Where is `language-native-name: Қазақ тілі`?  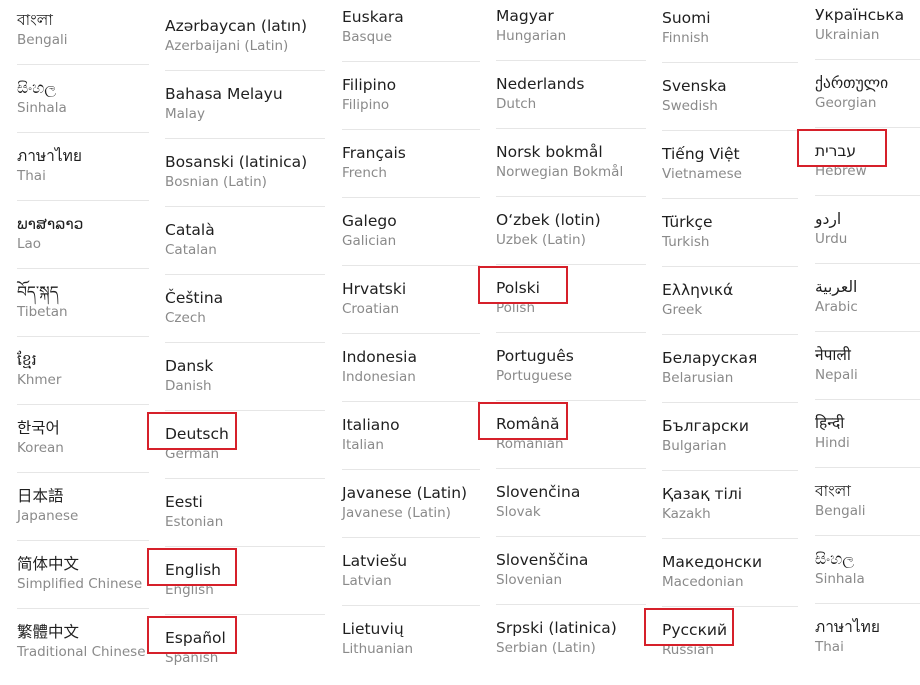 language-native-name: Қазақ тілі is located at coordinates (702, 494).